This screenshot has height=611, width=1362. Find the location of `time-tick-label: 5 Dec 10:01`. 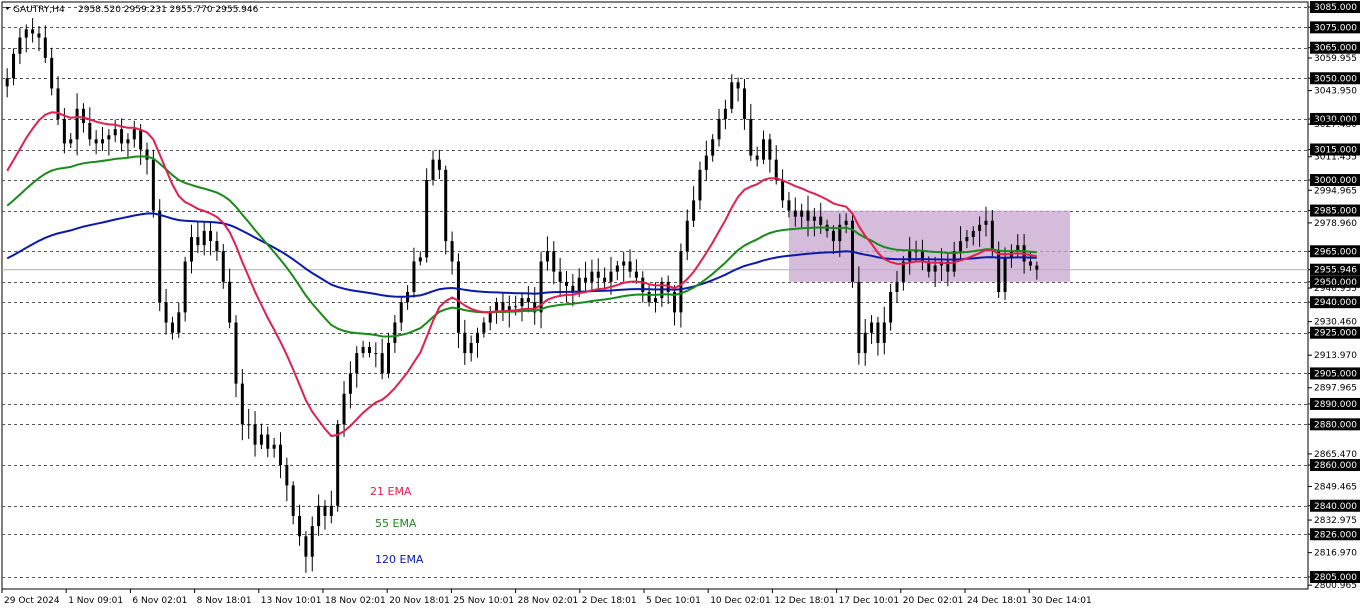

time-tick-label: 5 Dec 10:01 is located at coordinates (673, 601).